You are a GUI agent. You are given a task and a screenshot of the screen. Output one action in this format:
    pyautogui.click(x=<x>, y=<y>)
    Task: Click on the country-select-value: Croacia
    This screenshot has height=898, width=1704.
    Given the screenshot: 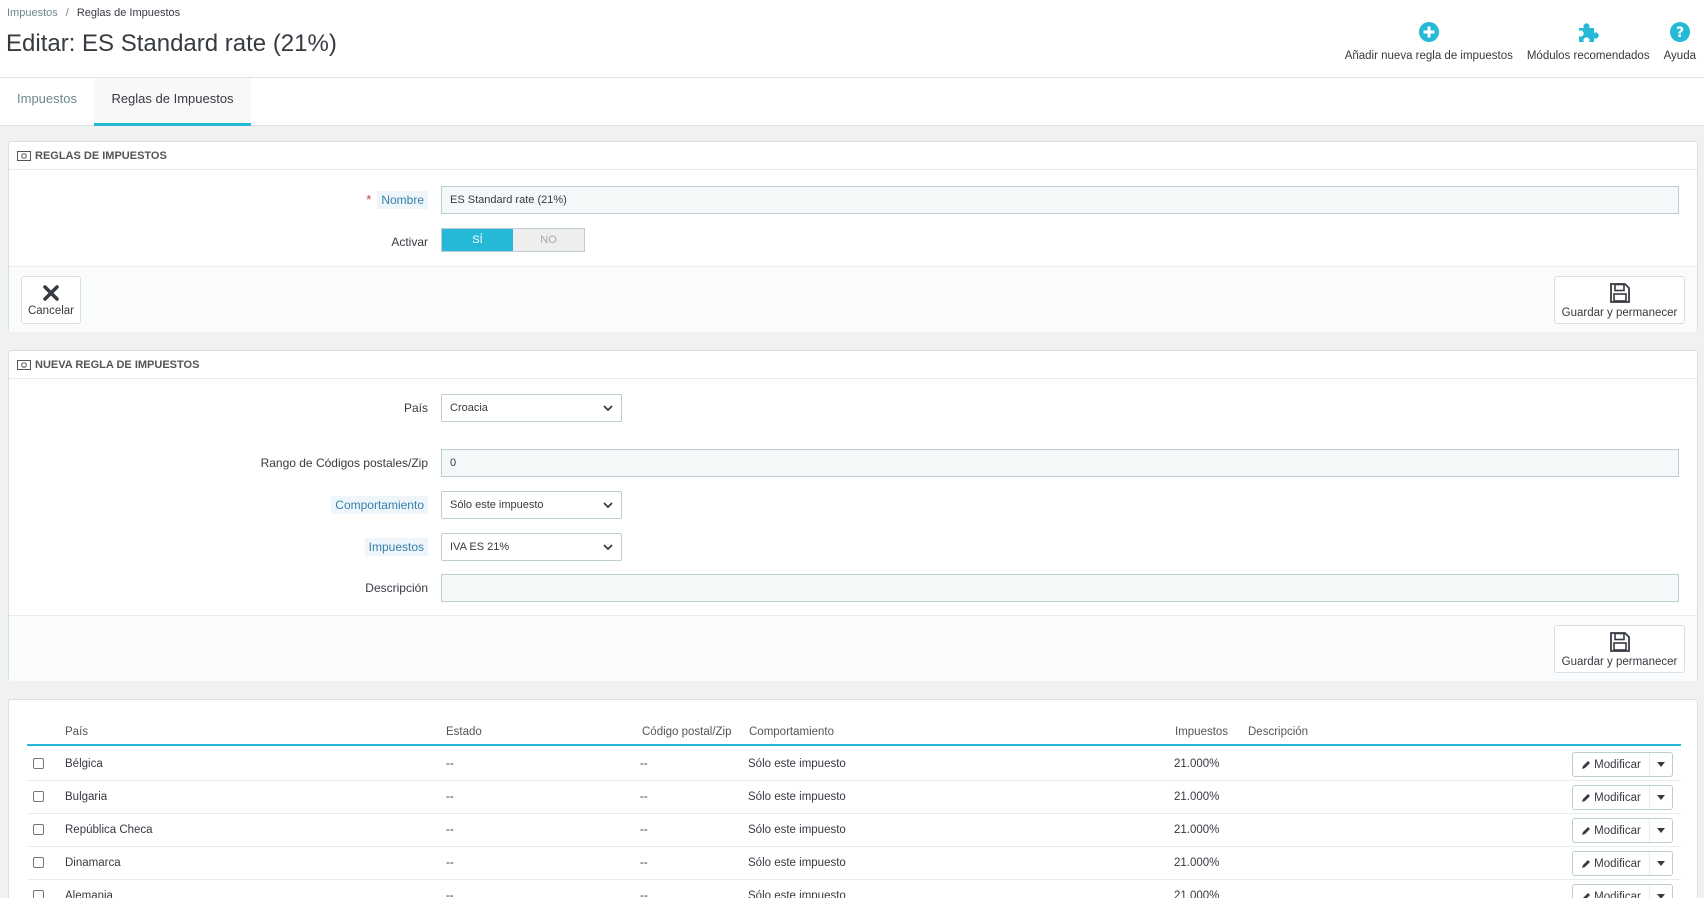 What is the action you would take?
    pyautogui.click(x=469, y=408)
    